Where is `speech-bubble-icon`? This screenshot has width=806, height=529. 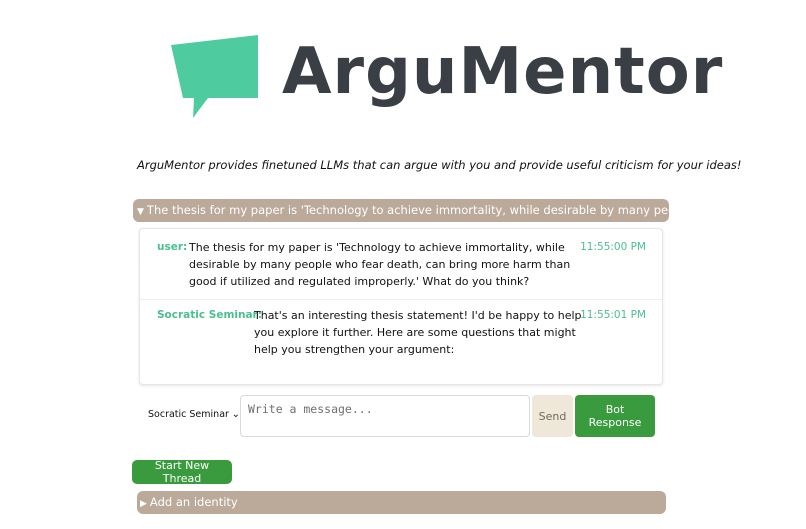 speech-bubble-icon is located at coordinates (214, 76).